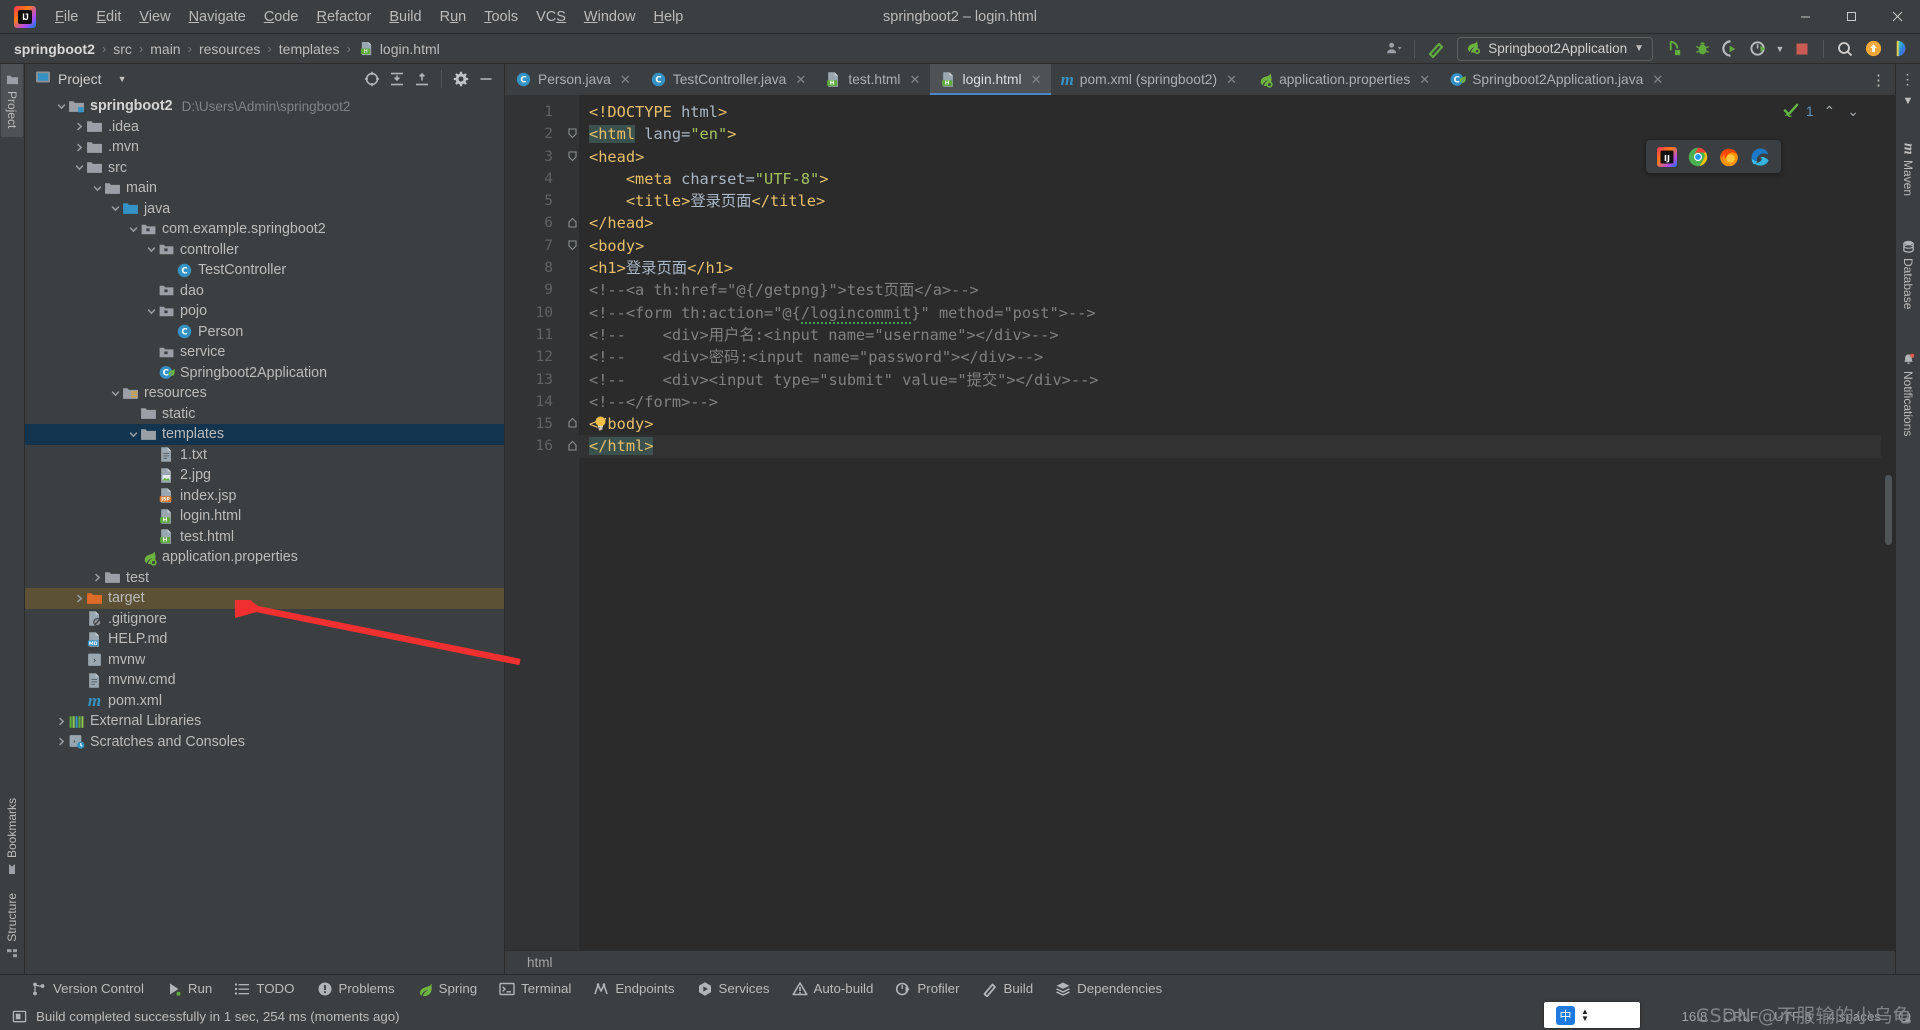  What do you see at coordinates (410, 49) in the screenshot?
I see `breadcrumb-item-file: login.html` at bounding box center [410, 49].